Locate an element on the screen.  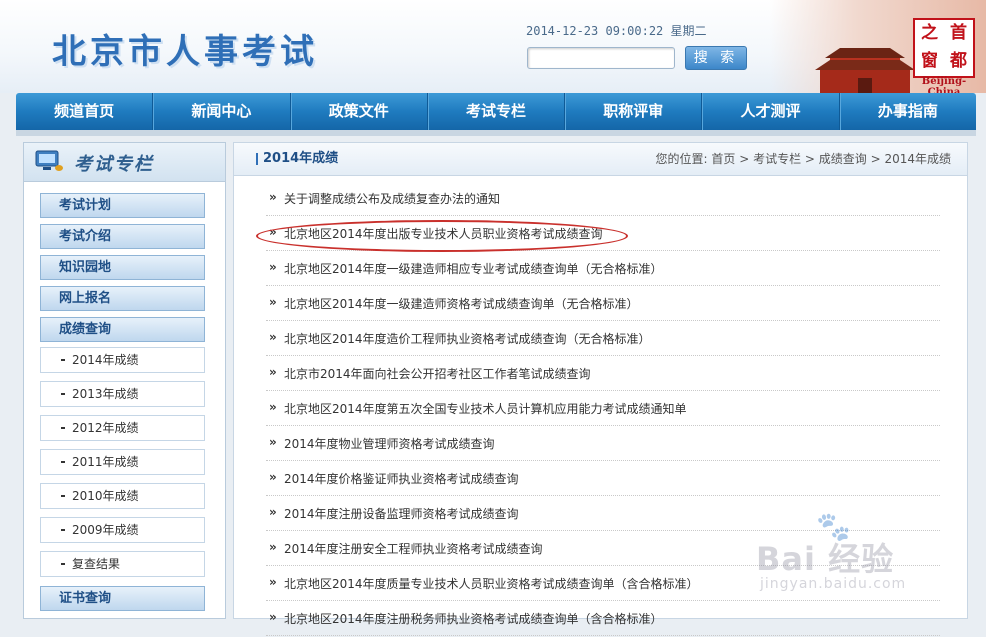
watermark-text: Bai 经验 is located at coordinates (825, 559).